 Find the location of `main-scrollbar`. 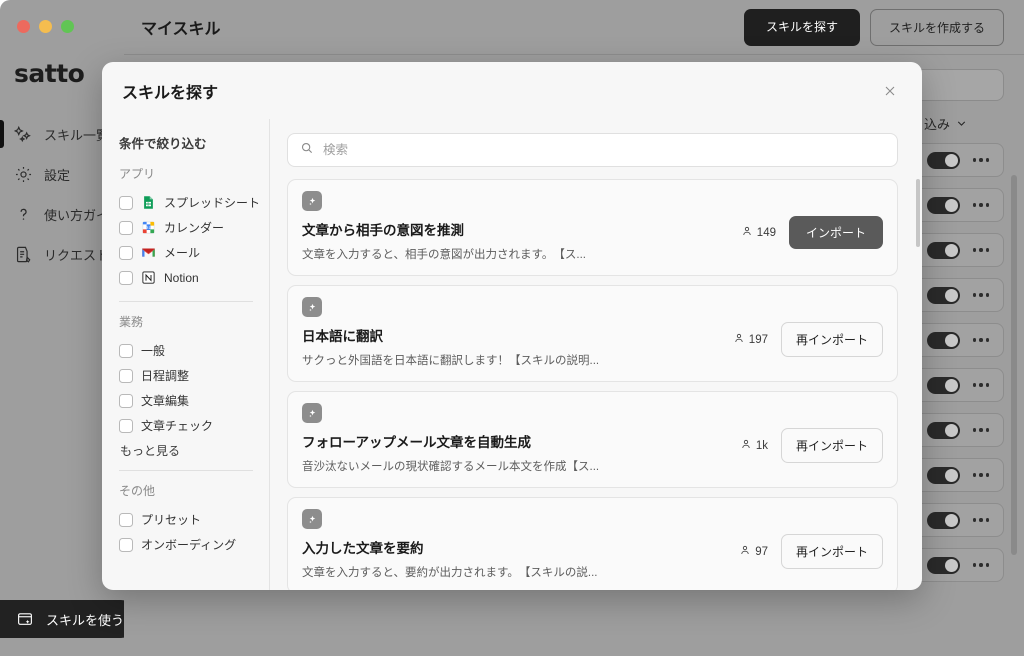

main-scrollbar is located at coordinates (1014, 365).